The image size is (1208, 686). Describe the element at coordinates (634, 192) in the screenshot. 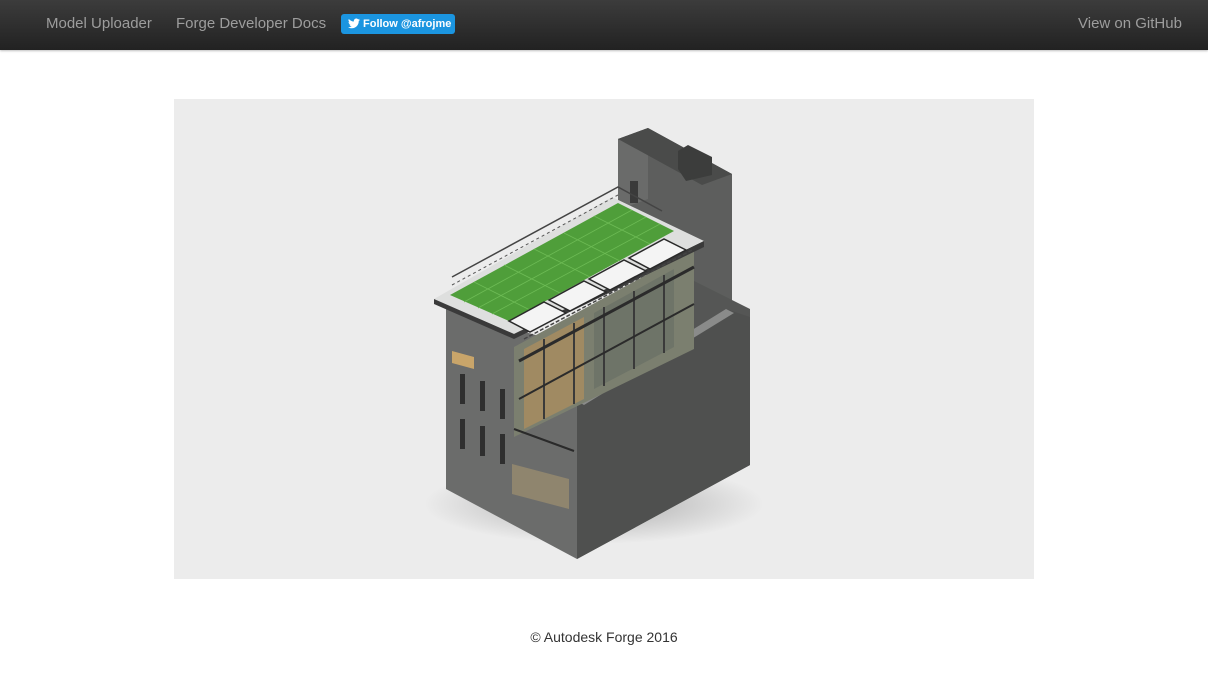

I see `tower-window` at that location.